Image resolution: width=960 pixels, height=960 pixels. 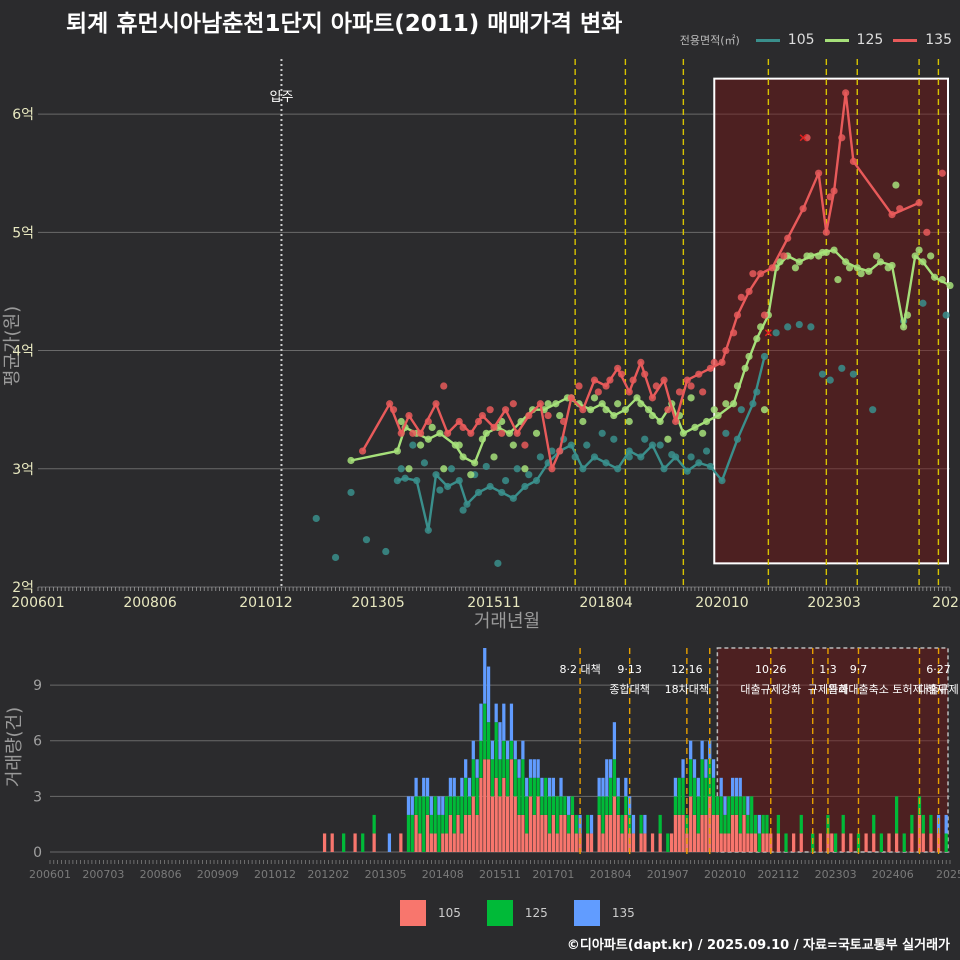 I want to click on y-axis-title: 거래량(건), so click(x=14, y=747).